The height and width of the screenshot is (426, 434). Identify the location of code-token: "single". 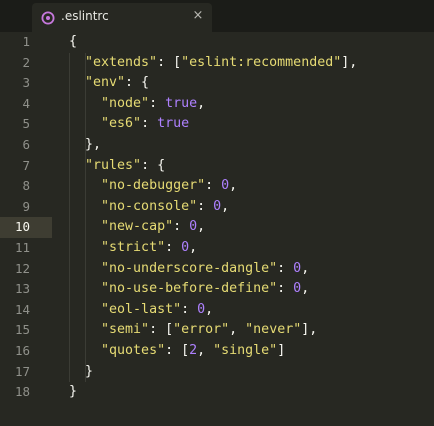
(245, 350).